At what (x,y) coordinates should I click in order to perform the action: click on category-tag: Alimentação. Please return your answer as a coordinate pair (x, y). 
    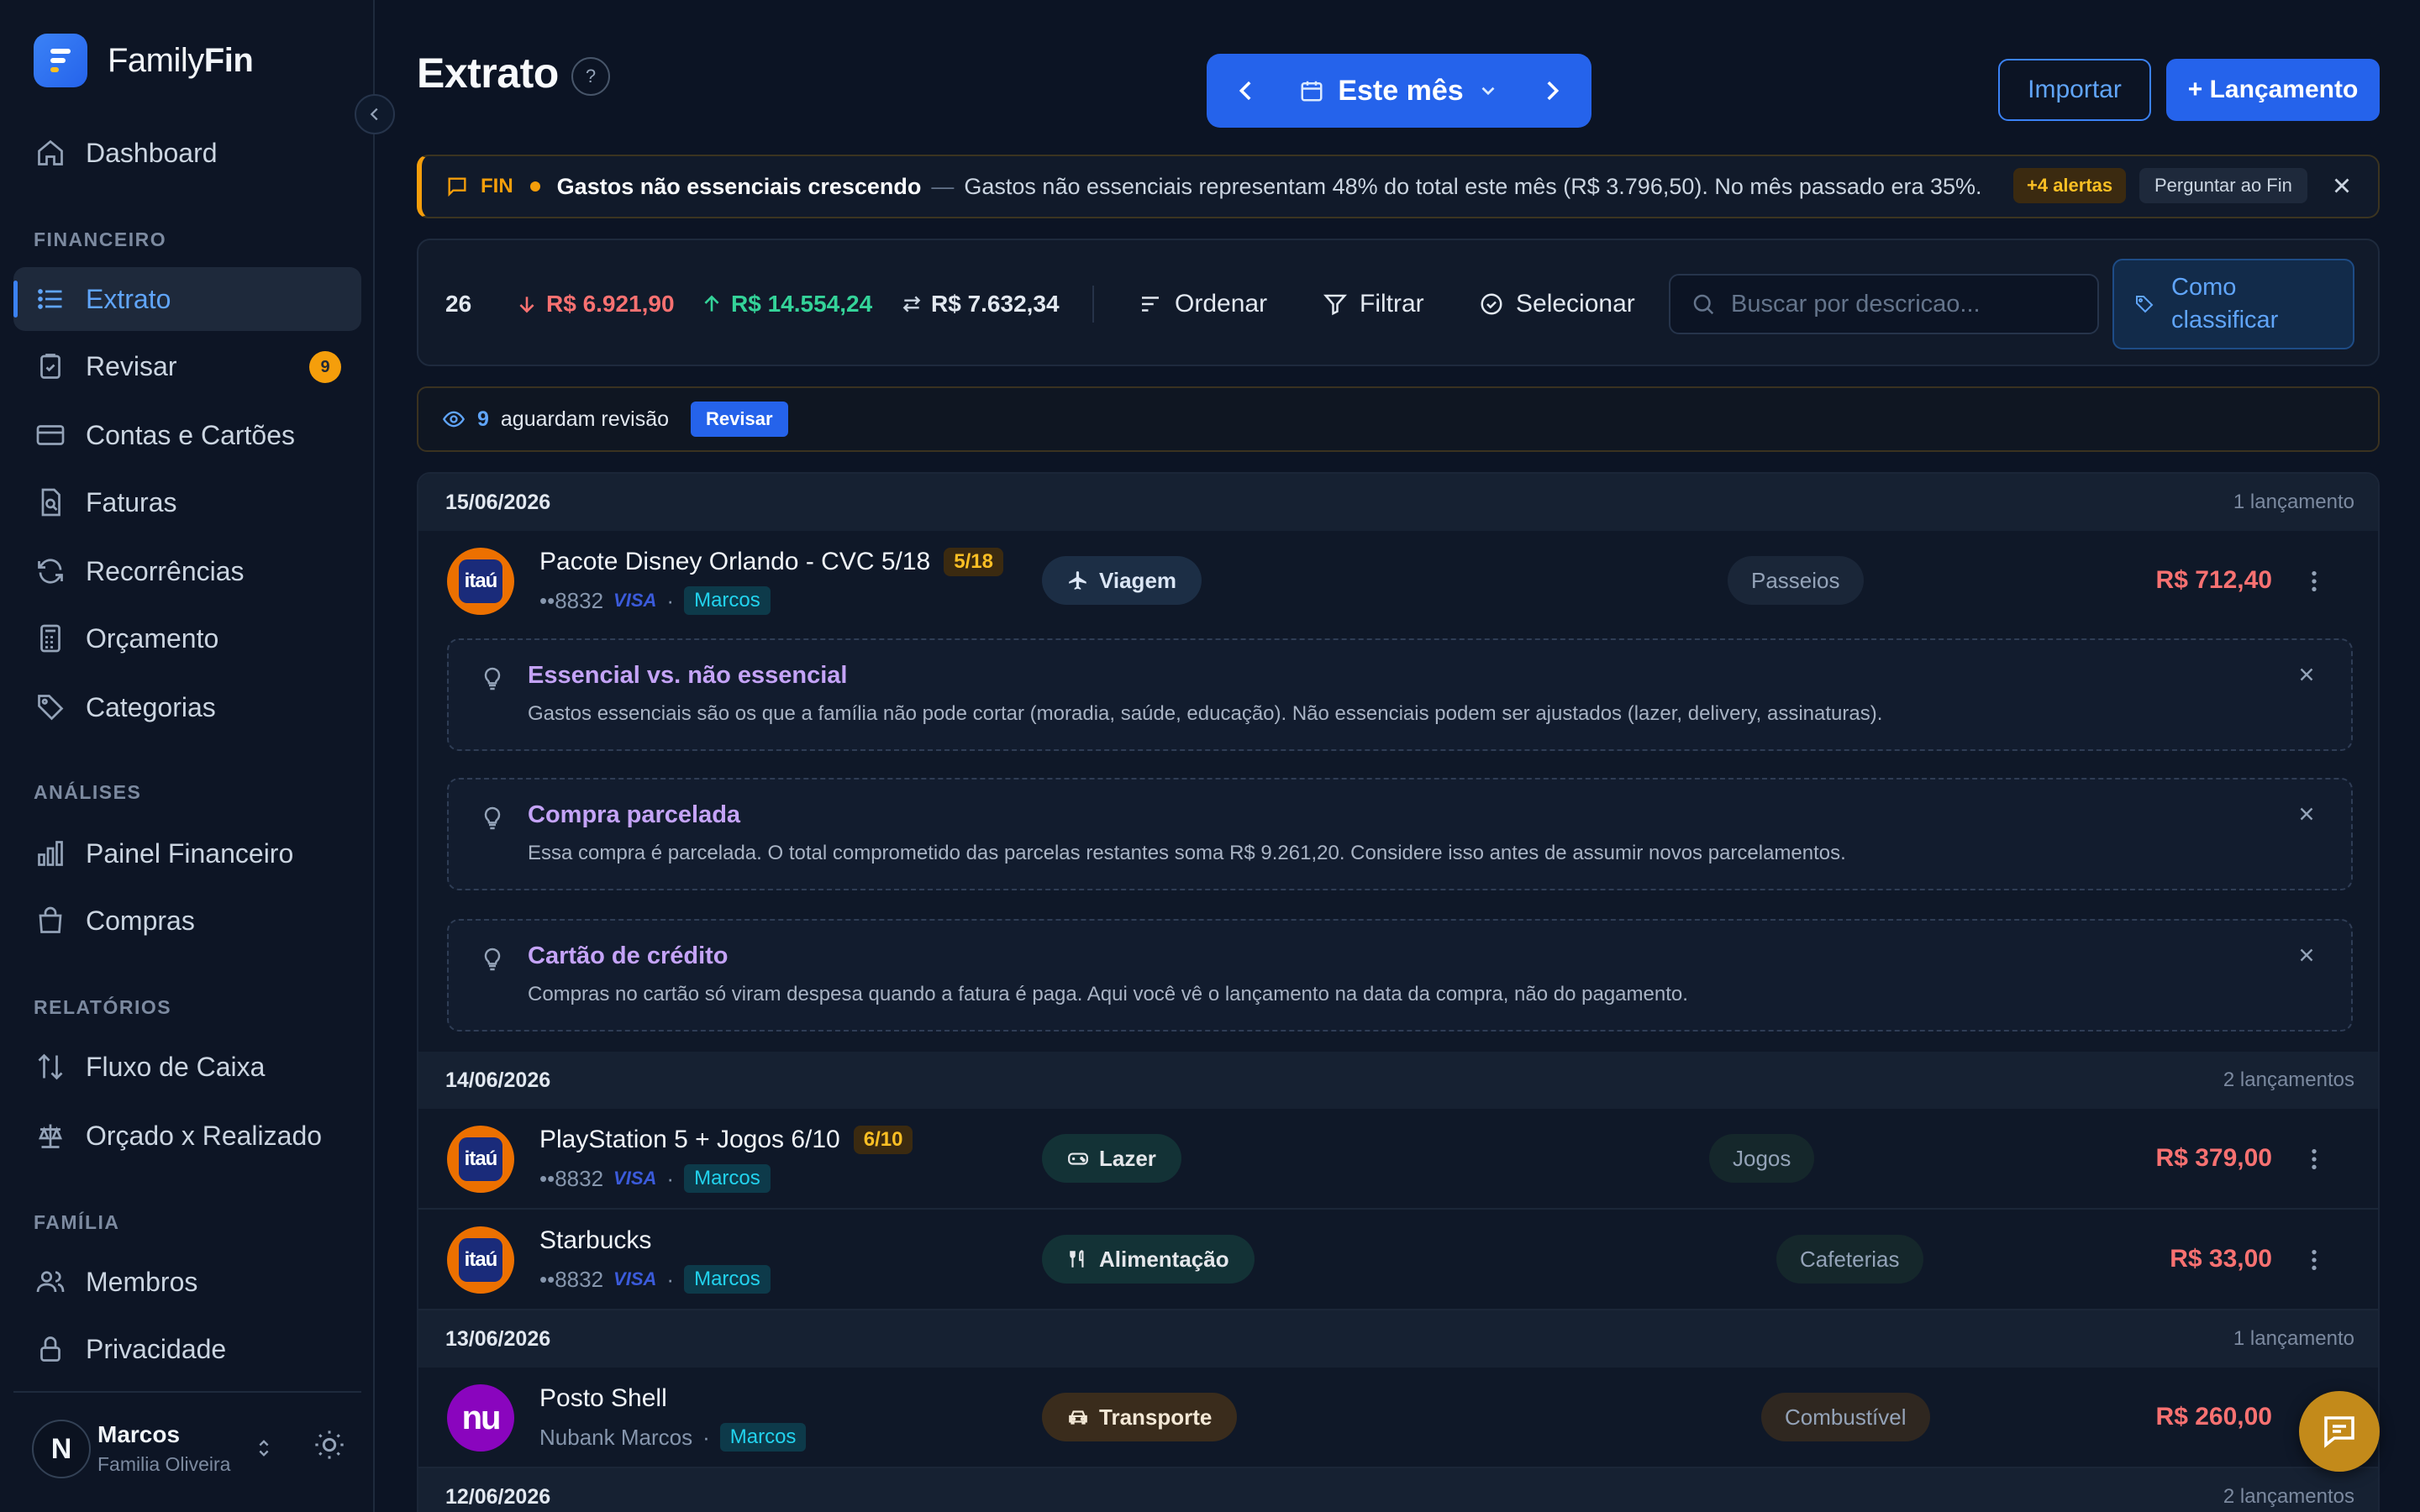
    Looking at the image, I should click on (1148, 1259).